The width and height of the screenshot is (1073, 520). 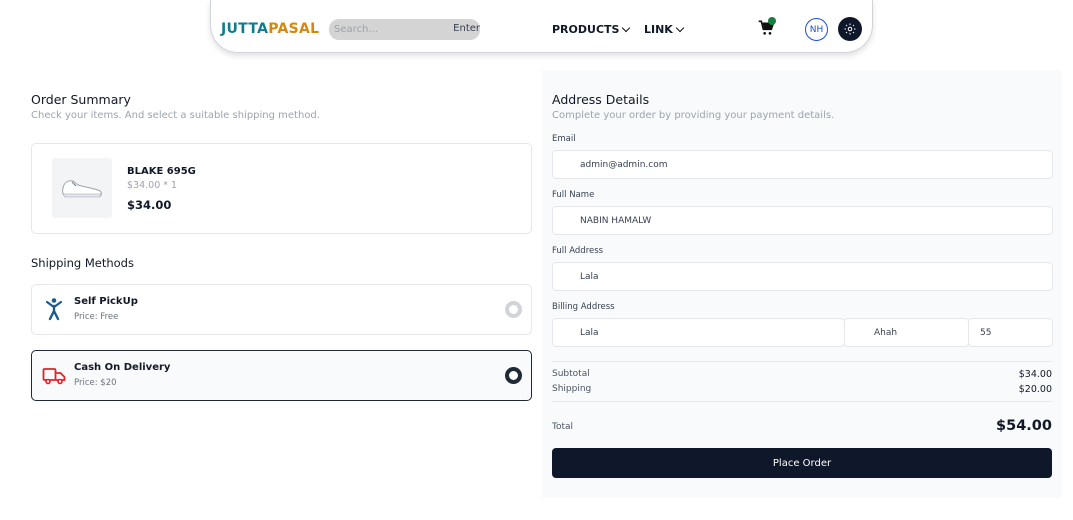 What do you see at coordinates (513, 309) in the screenshot?
I see `radio-self-pickup` at bounding box center [513, 309].